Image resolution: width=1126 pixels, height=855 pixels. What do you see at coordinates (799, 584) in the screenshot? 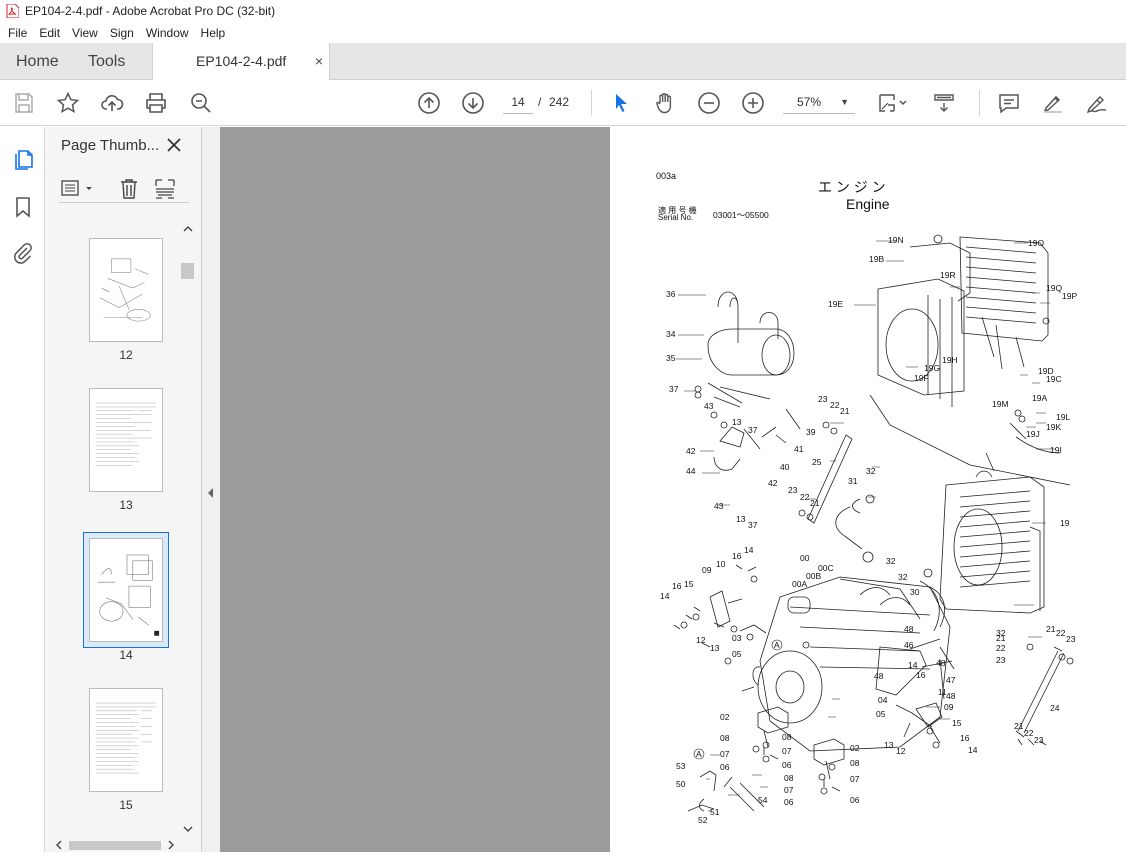
I see `svg-text: 00A` at bounding box center [799, 584].